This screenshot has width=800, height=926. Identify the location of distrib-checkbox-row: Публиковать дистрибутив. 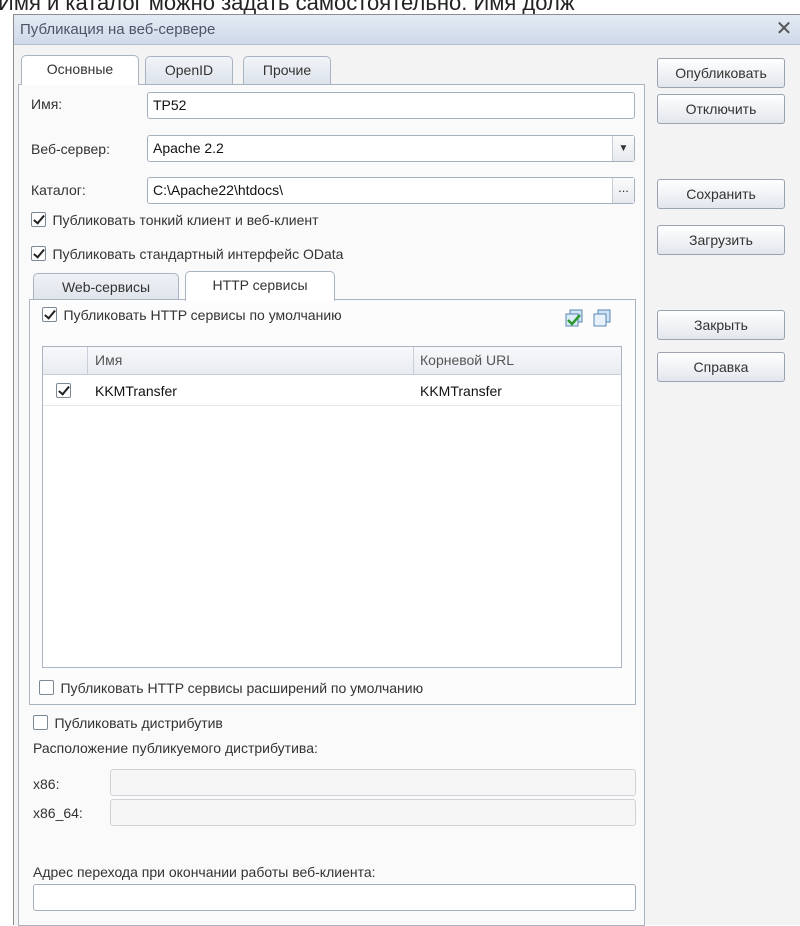
(128, 724).